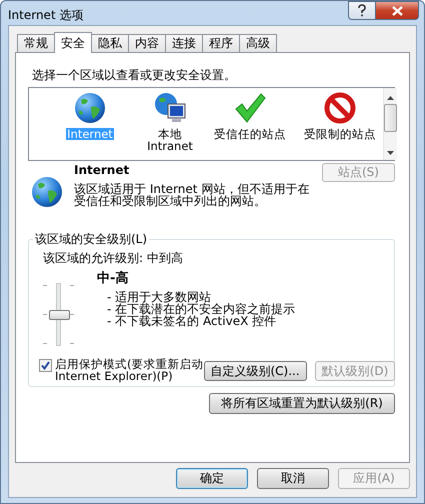  I want to click on level-description: - 适用于大多数网站, so click(159, 297).